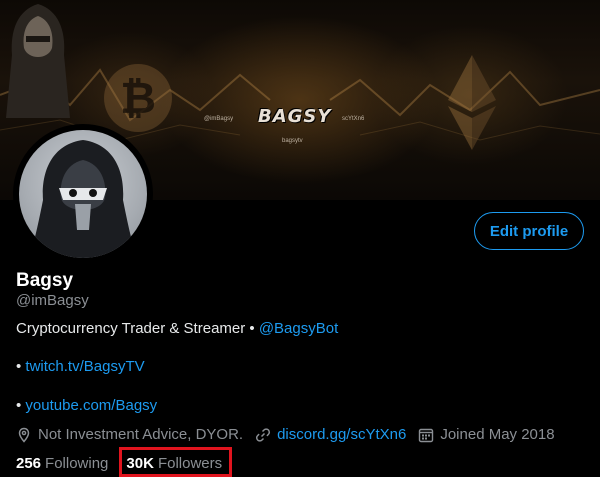  Describe the element at coordinates (426, 435) in the screenshot. I see `calendar-icon` at that location.